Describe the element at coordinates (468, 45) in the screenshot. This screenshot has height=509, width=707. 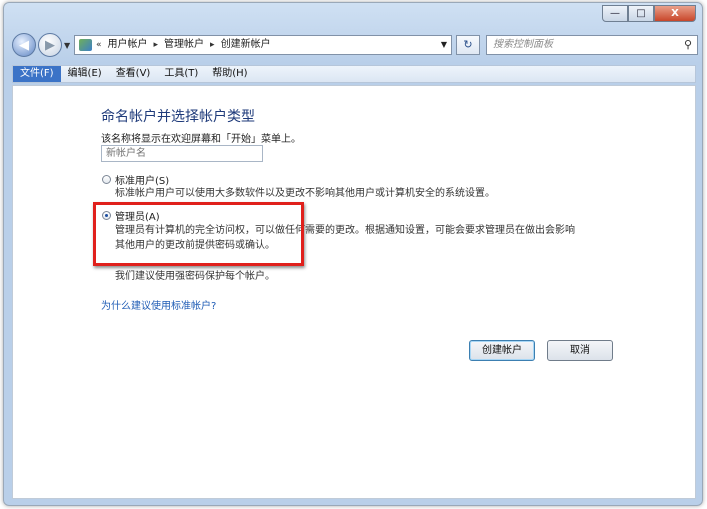
I see `refresh-icon: ↻` at that location.